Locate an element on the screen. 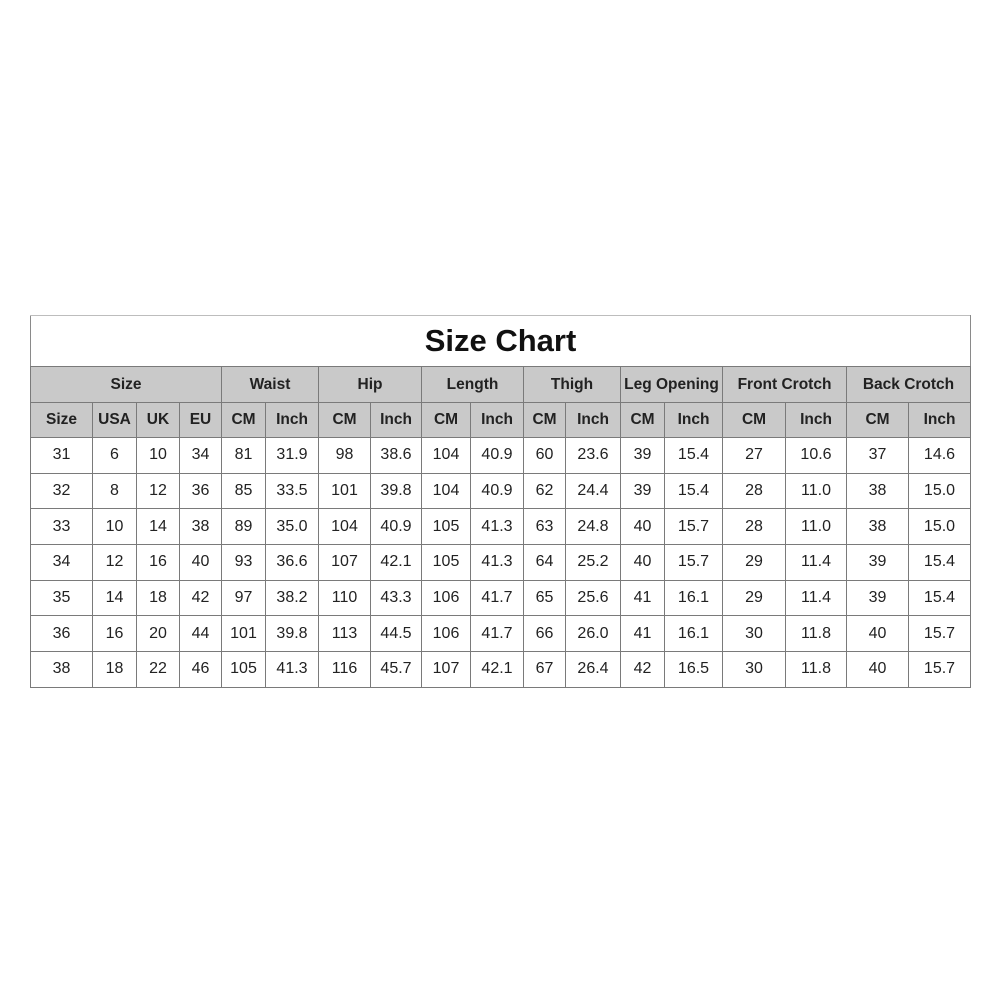  table-cell: 38.2 is located at coordinates (292, 598).